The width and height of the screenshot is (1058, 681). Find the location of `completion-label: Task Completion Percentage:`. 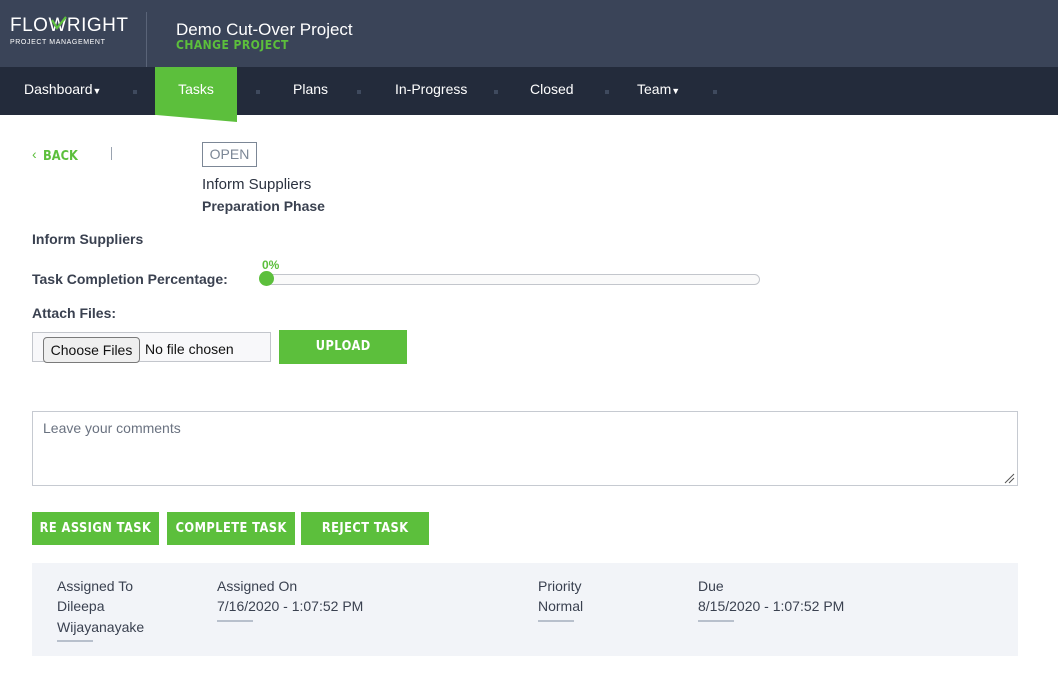

completion-label: Task Completion Percentage: is located at coordinates (130, 279).